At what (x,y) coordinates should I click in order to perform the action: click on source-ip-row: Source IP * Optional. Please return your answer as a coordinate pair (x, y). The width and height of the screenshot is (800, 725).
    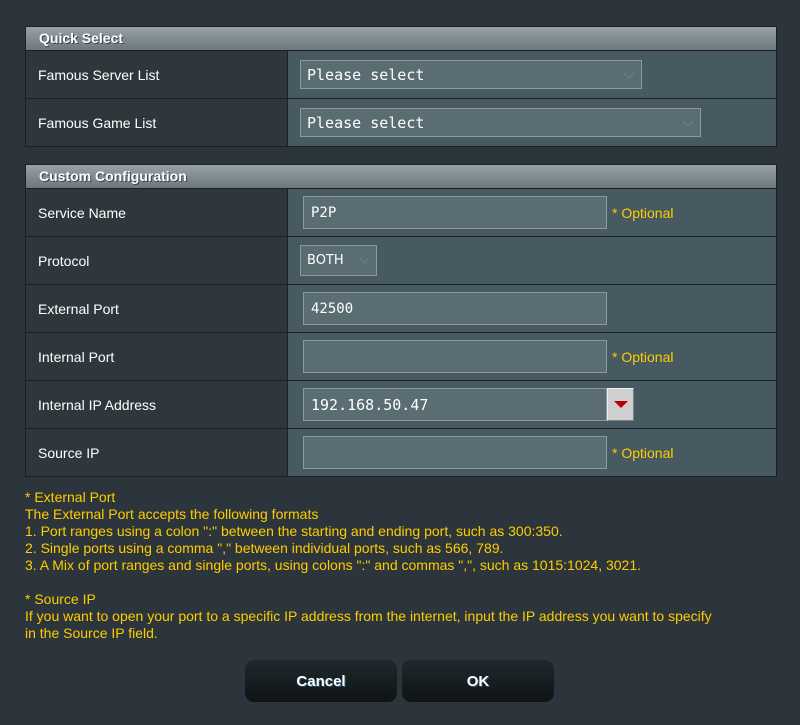
    Looking at the image, I should click on (401, 452).